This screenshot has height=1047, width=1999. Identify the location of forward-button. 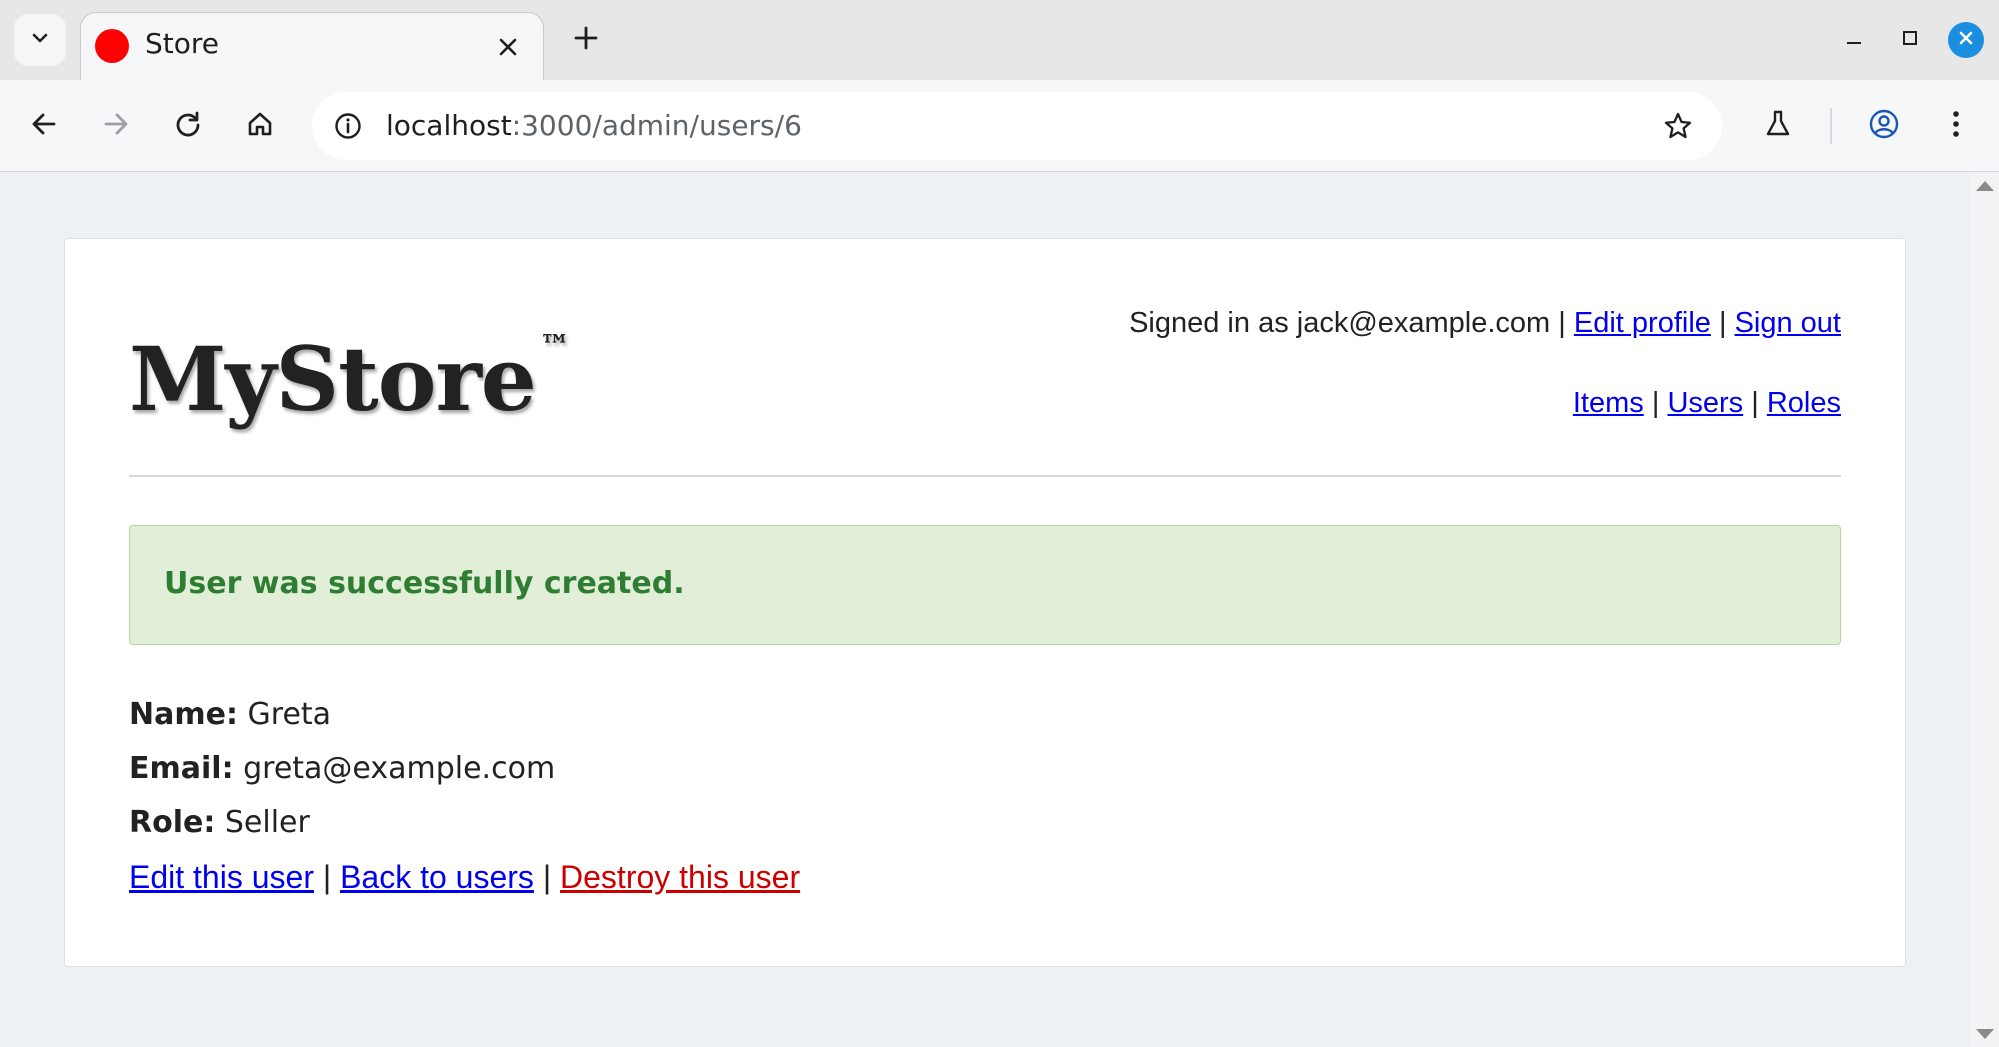
(116, 126).